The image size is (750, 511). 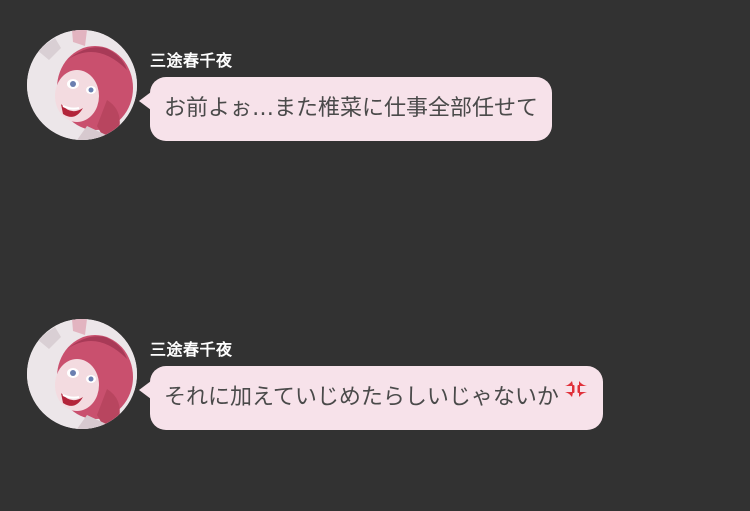 I want to click on message-bubble: それに加えていじめたらしいじゃないか, so click(x=371, y=397).